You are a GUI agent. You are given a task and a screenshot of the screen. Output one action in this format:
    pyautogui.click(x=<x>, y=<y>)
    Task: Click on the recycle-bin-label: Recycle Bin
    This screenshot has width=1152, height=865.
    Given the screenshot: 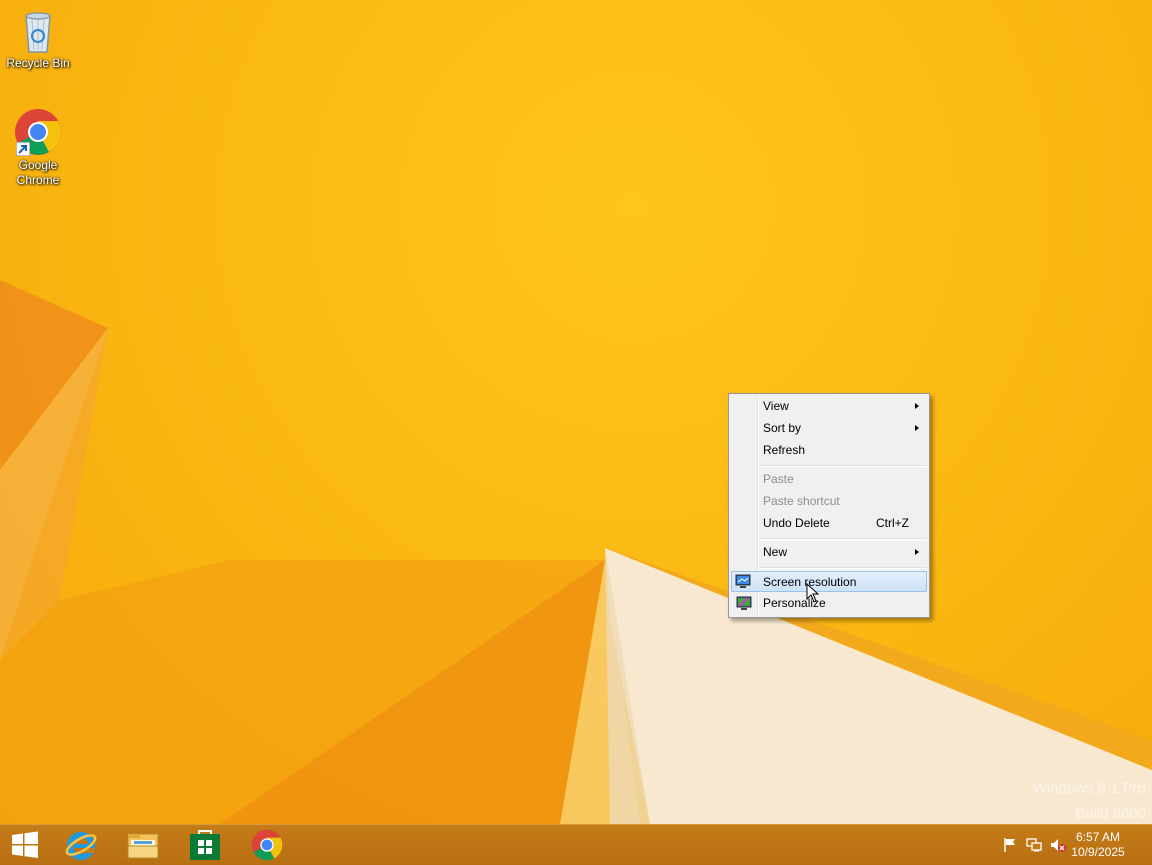 What is the action you would take?
    pyautogui.click(x=38, y=63)
    